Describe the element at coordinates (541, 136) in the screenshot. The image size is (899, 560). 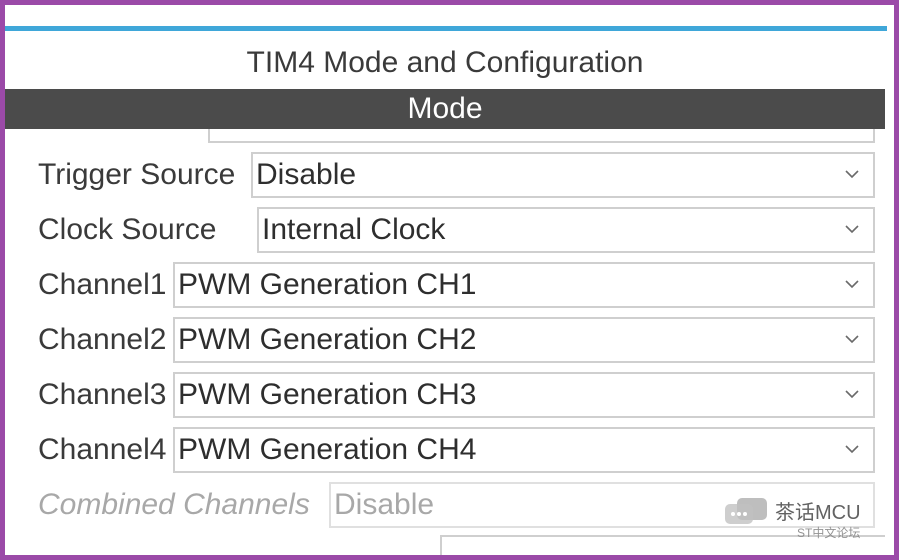
I see `collapsed-field-stub` at that location.